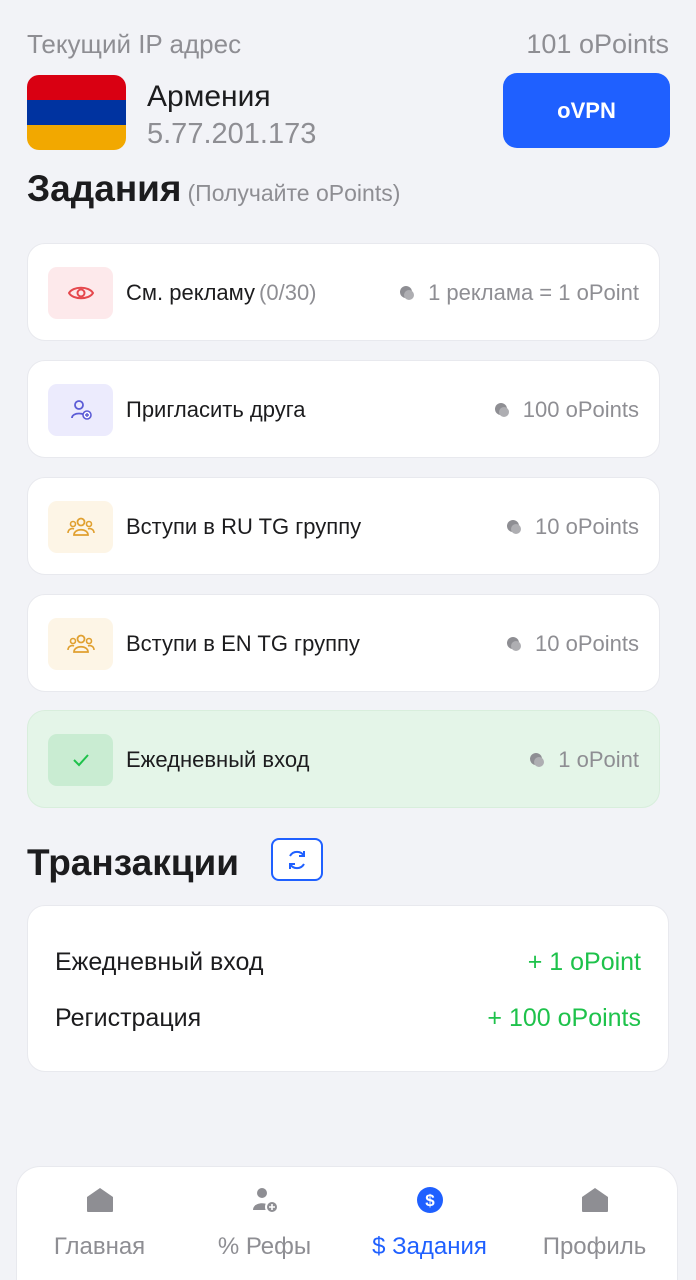  What do you see at coordinates (264, 1246) in the screenshot?
I see `nav-label: % Рефы` at bounding box center [264, 1246].